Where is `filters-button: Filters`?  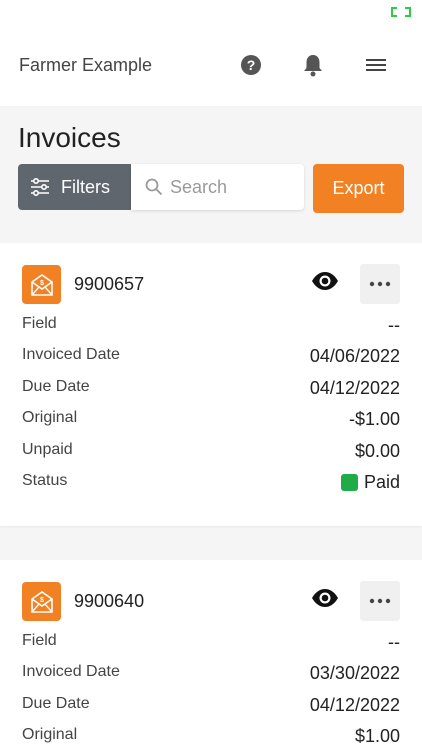 filters-button: Filters is located at coordinates (74, 187).